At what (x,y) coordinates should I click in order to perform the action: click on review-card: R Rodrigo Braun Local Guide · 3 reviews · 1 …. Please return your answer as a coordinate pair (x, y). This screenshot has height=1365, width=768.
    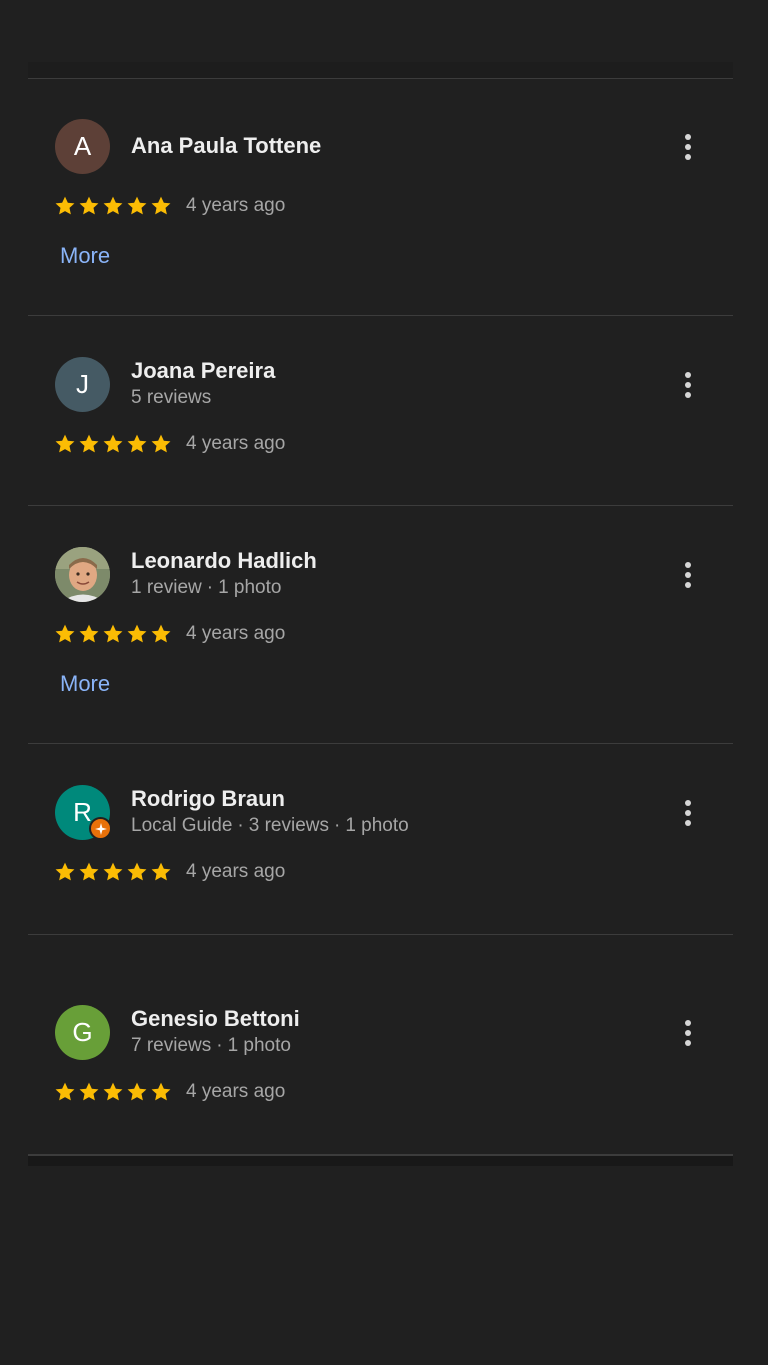
    Looking at the image, I should click on (380, 839).